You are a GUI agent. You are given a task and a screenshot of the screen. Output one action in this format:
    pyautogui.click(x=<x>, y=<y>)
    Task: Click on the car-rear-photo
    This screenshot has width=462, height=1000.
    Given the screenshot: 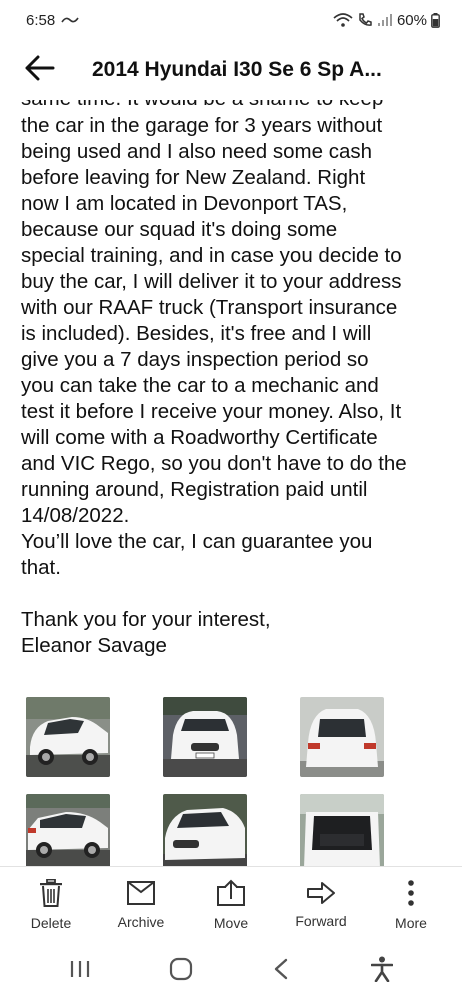 What is the action you would take?
    pyautogui.click(x=342, y=737)
    